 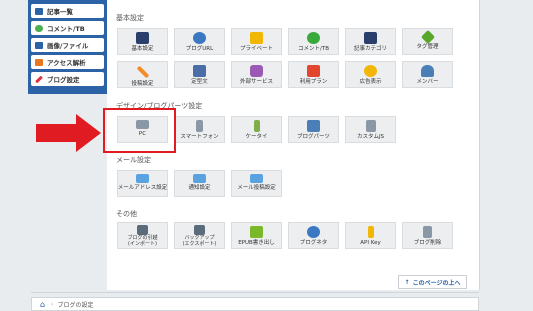 What do you see at coordinates (42, 304) in the screenshot?
I see `home-icon: ⌂` at bounding box center [42, 304].